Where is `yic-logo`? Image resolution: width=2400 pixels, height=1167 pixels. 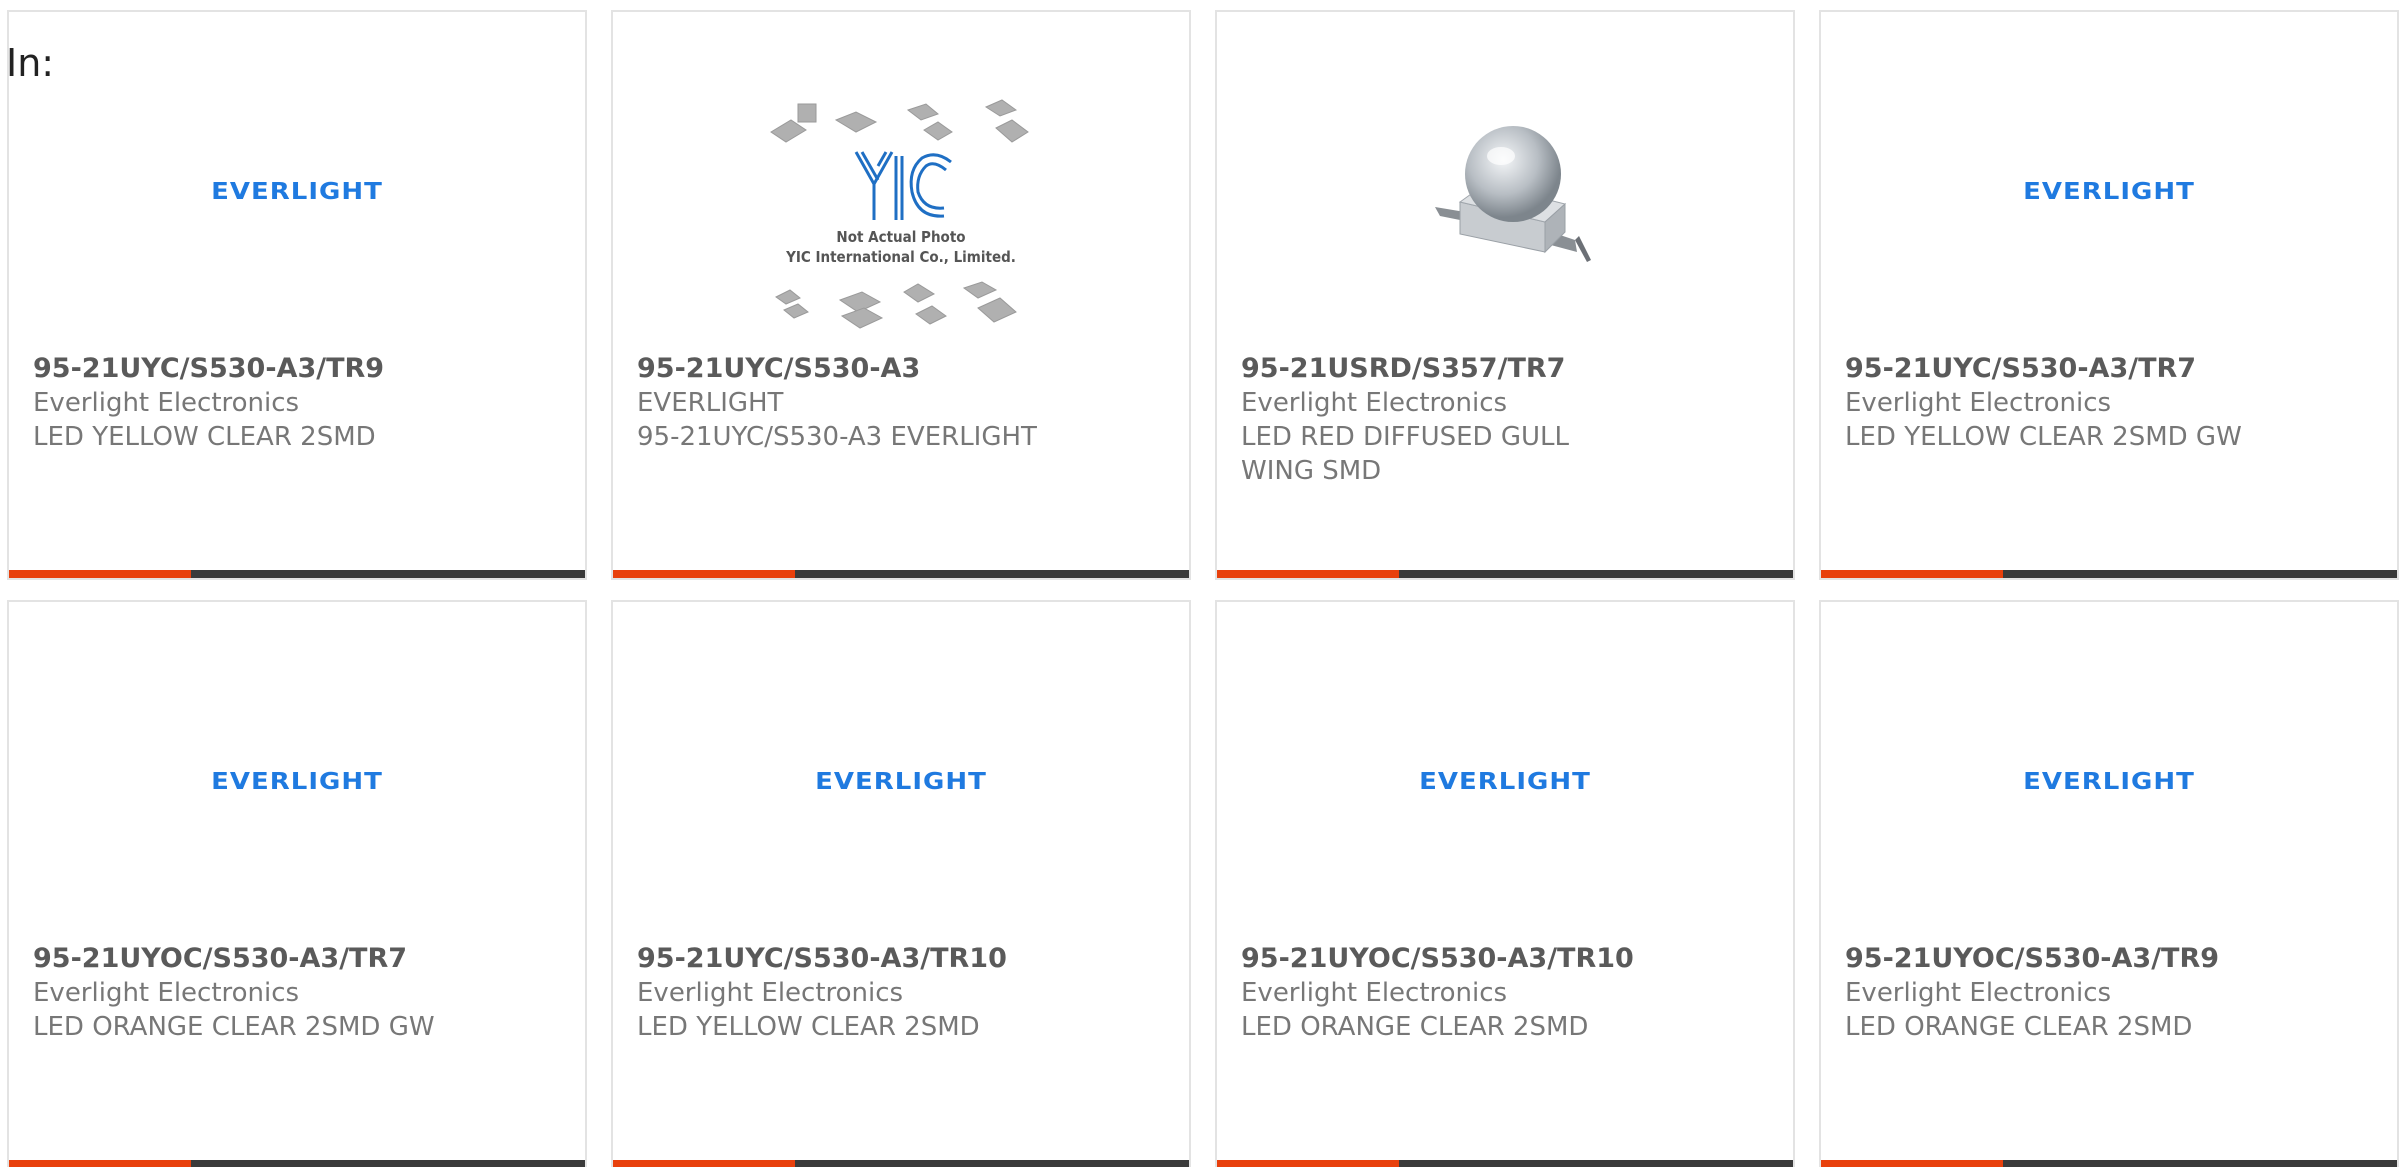
yic-logo is located at coordinates (903, 185).